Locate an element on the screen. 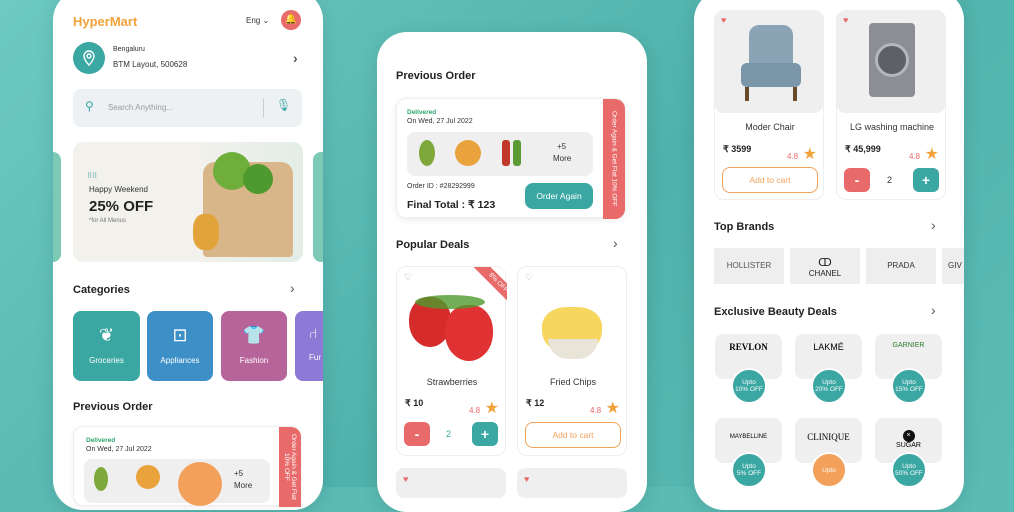 This screenshot has height=512, width=1014. discount-circle: Upto 20% OFF is located at coordinates (829, 386).